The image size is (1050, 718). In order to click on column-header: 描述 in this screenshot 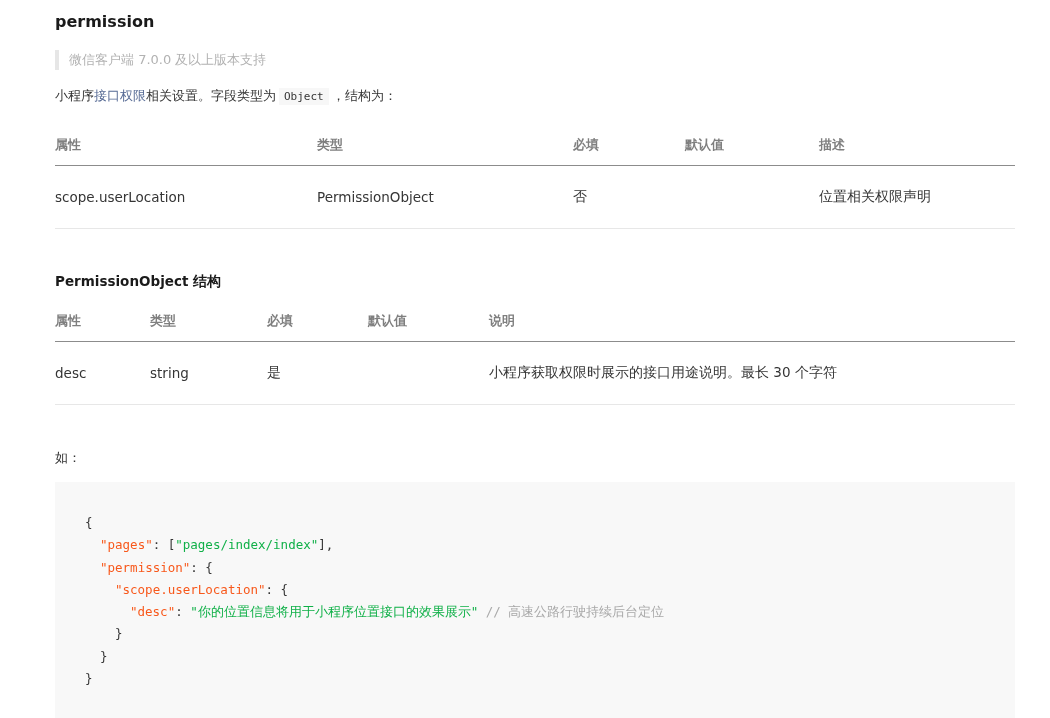, I will do `click(832, 145)`.